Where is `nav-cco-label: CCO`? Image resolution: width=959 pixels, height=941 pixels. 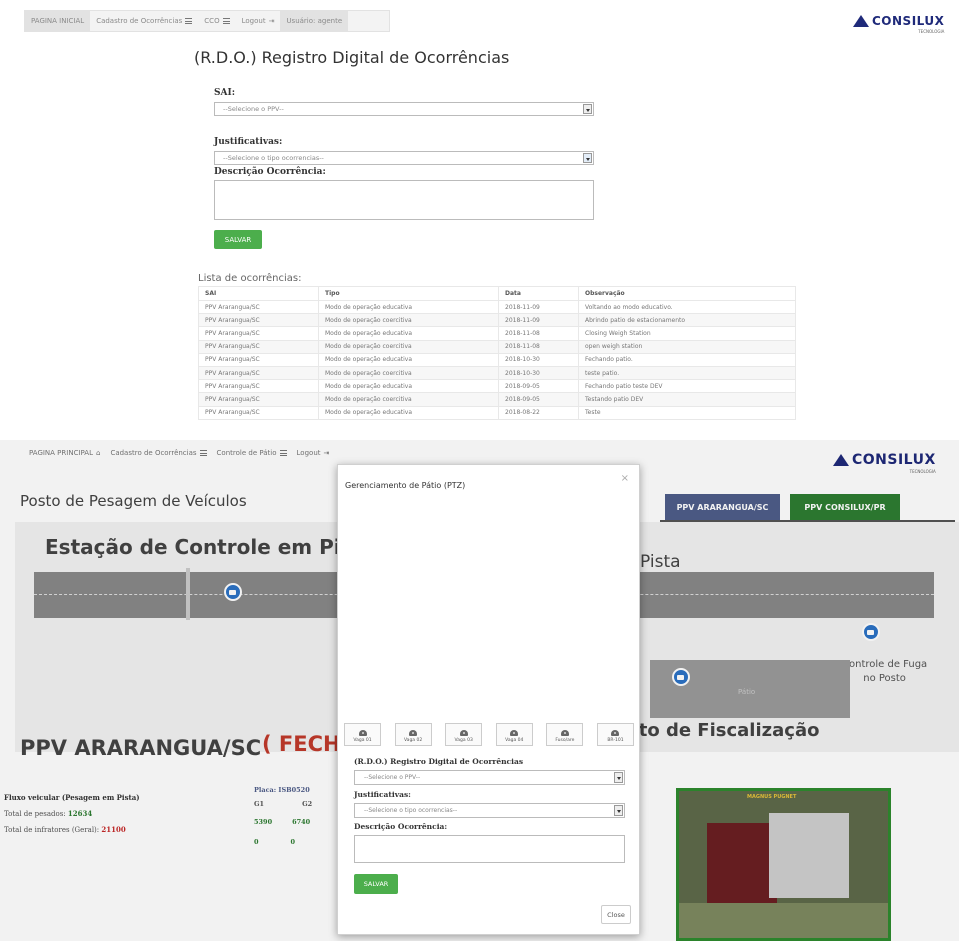 nav-cco-label: CCO is located at coordinates (212, 21).